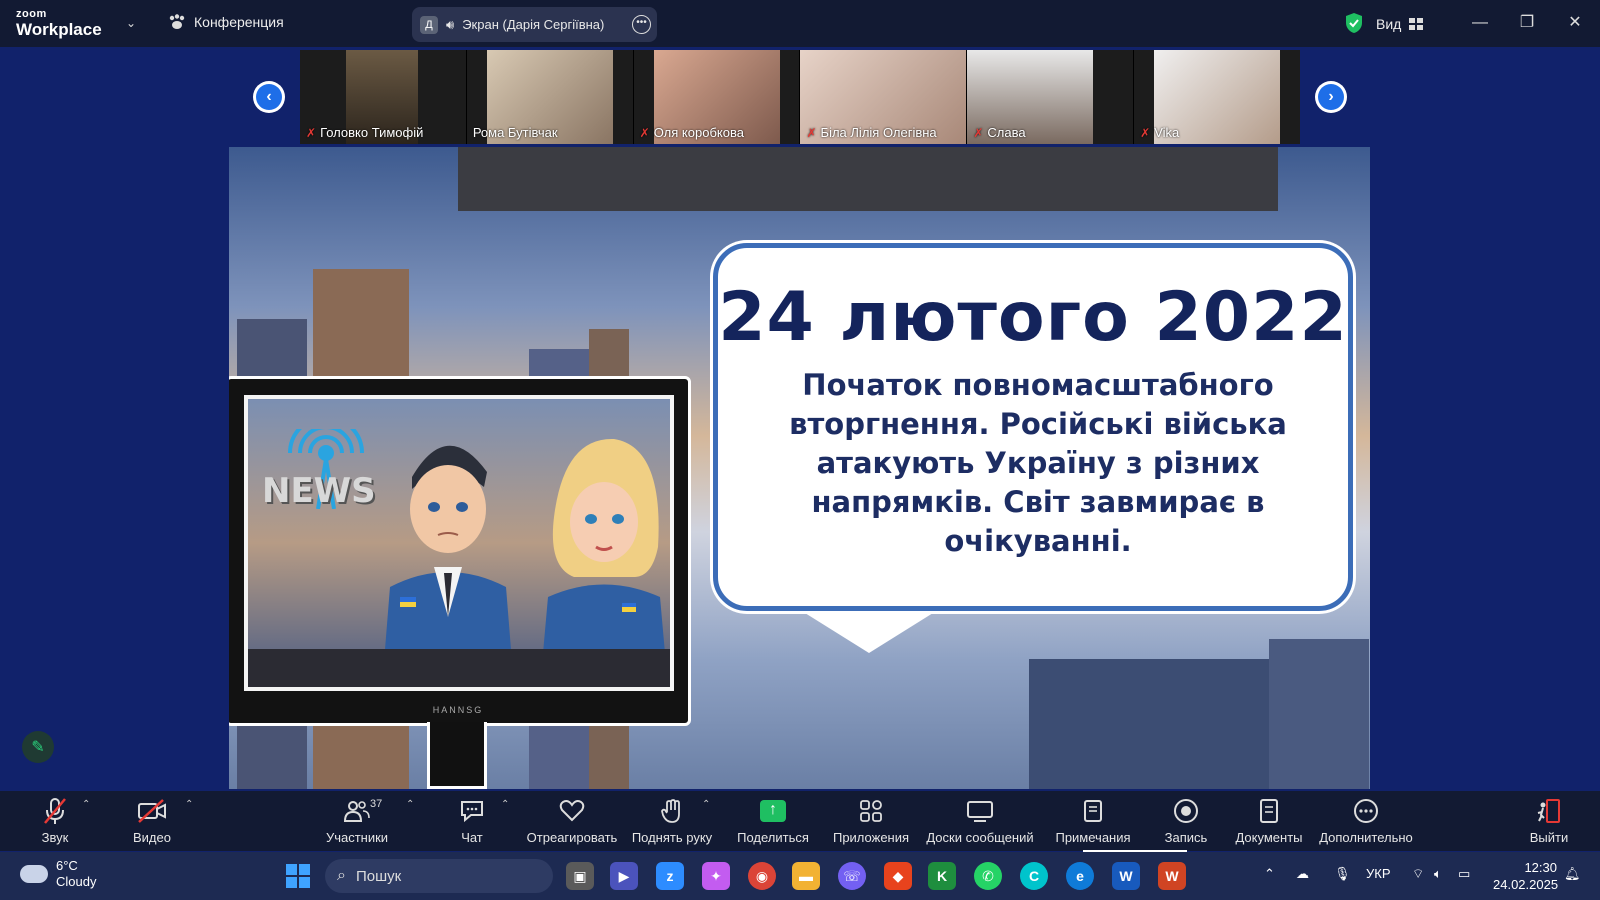 The height and width of the screenshot is (900, 1600). What do you see at coordinates (670, 876) in the screenshot?
I see `zoom-app-icon: z` at bounding box center [670, 876].